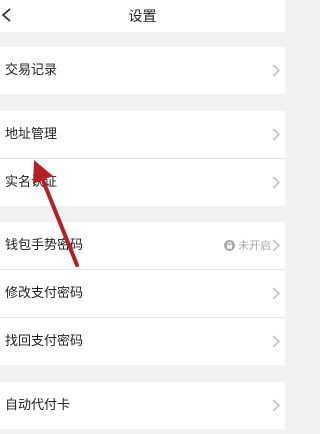 The image size is (320, 434). I want to click on row-label: 实名认证, so click(31, 182).